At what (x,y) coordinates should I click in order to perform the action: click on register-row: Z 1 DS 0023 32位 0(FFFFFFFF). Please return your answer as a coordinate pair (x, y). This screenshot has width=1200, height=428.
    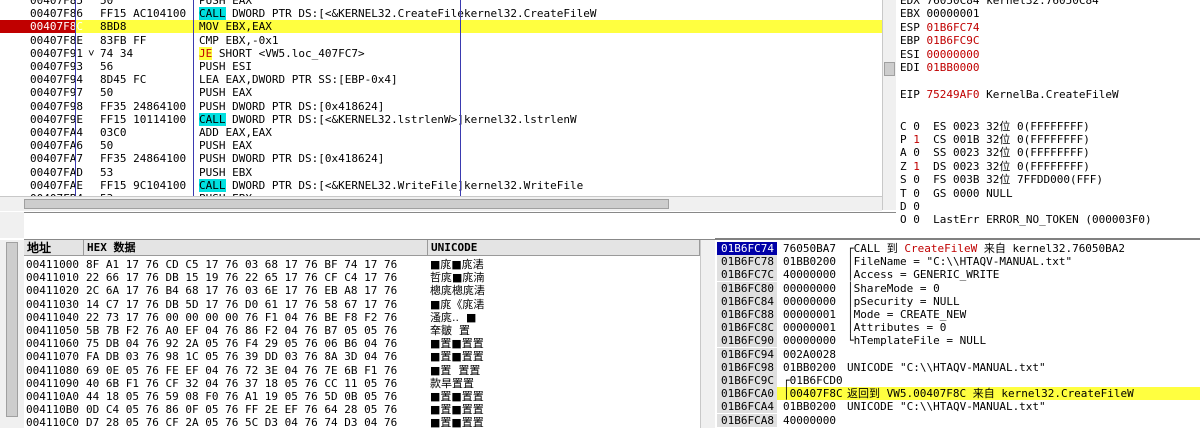
    Looking at the image, I should click on (995, 166).